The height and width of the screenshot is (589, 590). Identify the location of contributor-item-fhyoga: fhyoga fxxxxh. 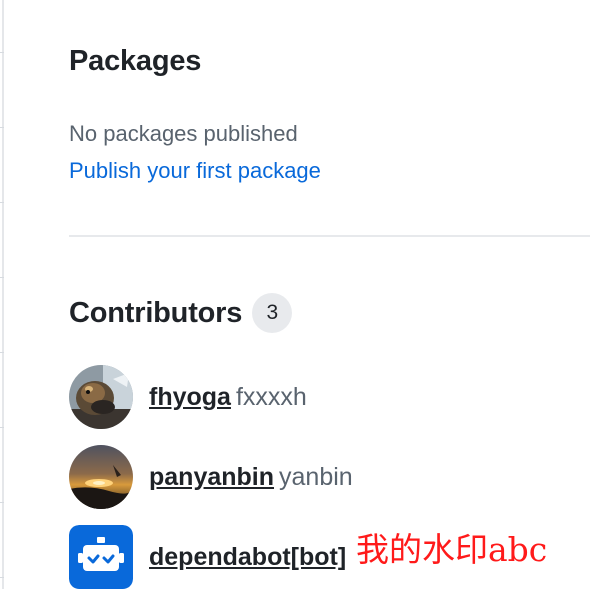
(188, 397).